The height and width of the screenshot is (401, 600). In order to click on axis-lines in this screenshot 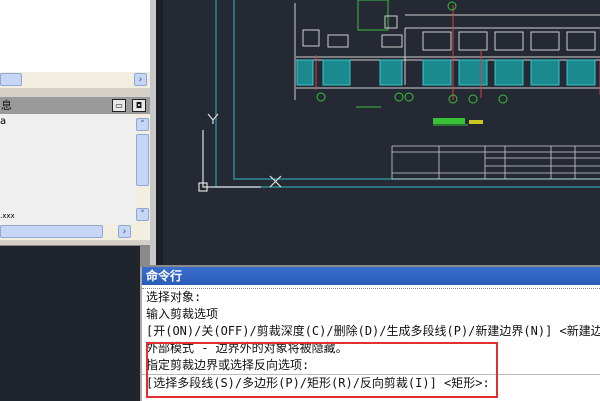, I will do `click(457, 52)`.